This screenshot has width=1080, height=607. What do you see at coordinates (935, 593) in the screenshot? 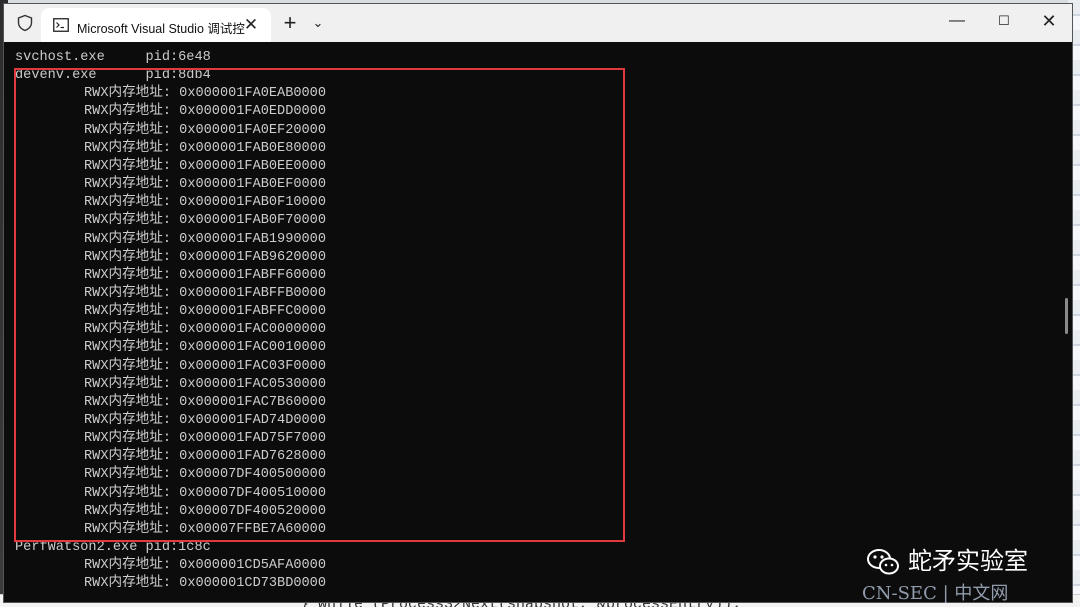
I see `watermark-site: CN-SEC | 中文网` at bounding box center [935, 593].